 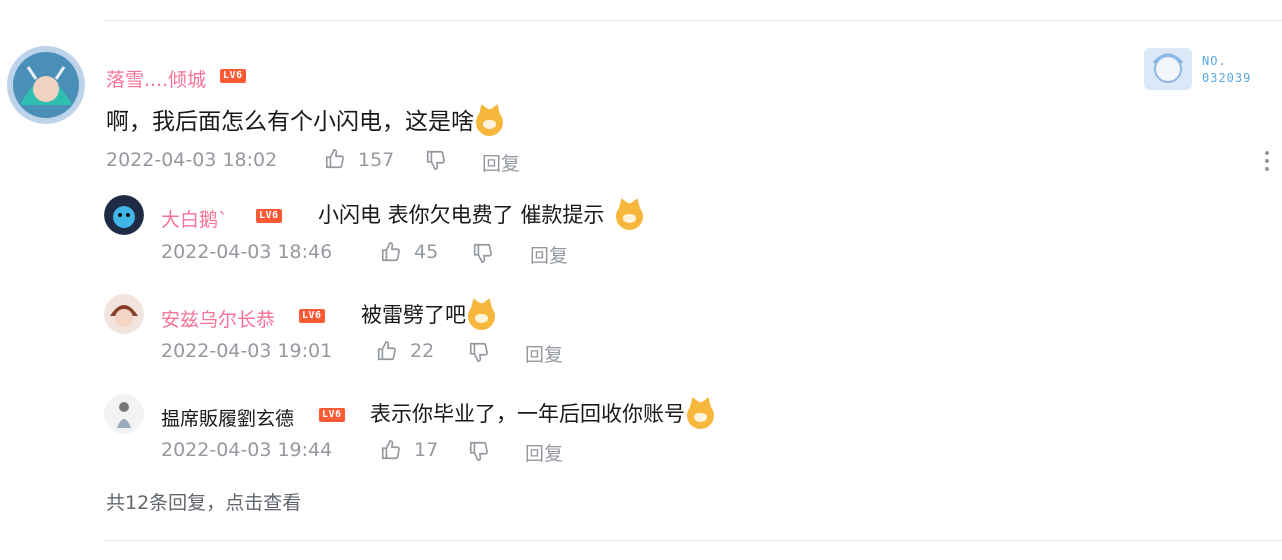 What do you see at coordinates (1227, 78) in the screenshot?
I see `fan-badge-line2: 032039` at bounding box center [1227, 78].